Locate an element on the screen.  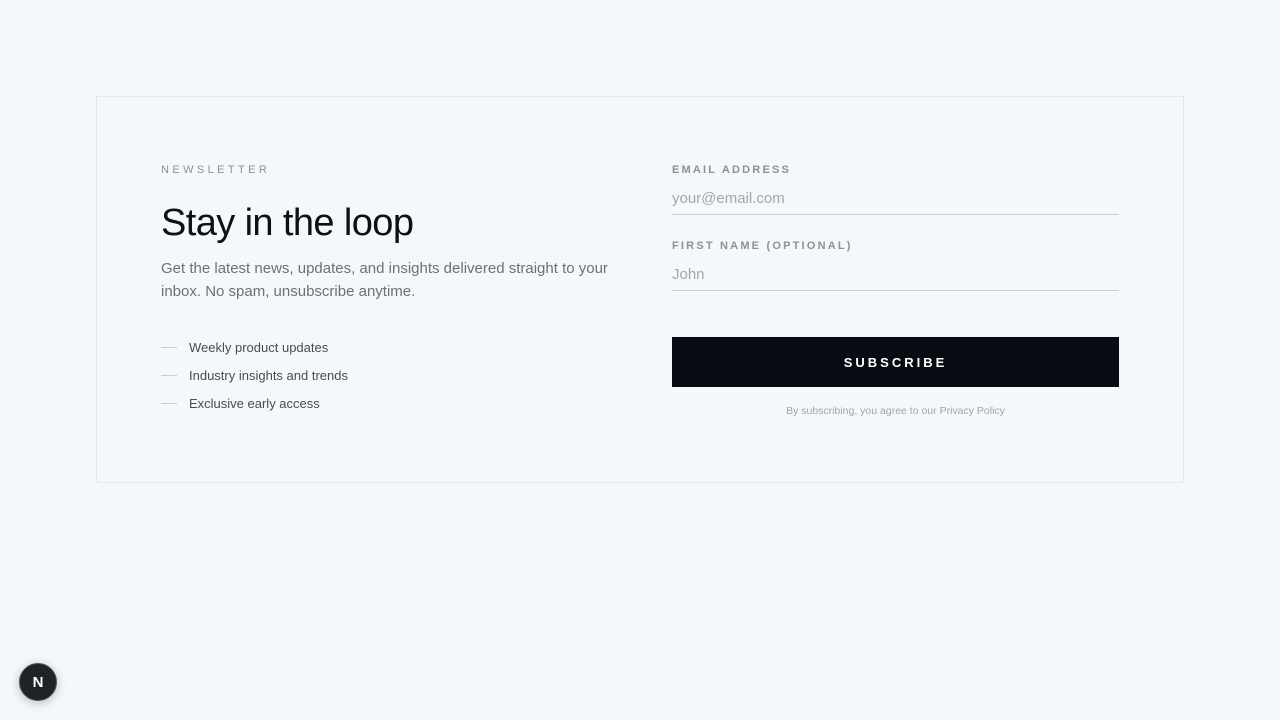
list-item: Industry insights and trends is located at coordinates (254, 375).